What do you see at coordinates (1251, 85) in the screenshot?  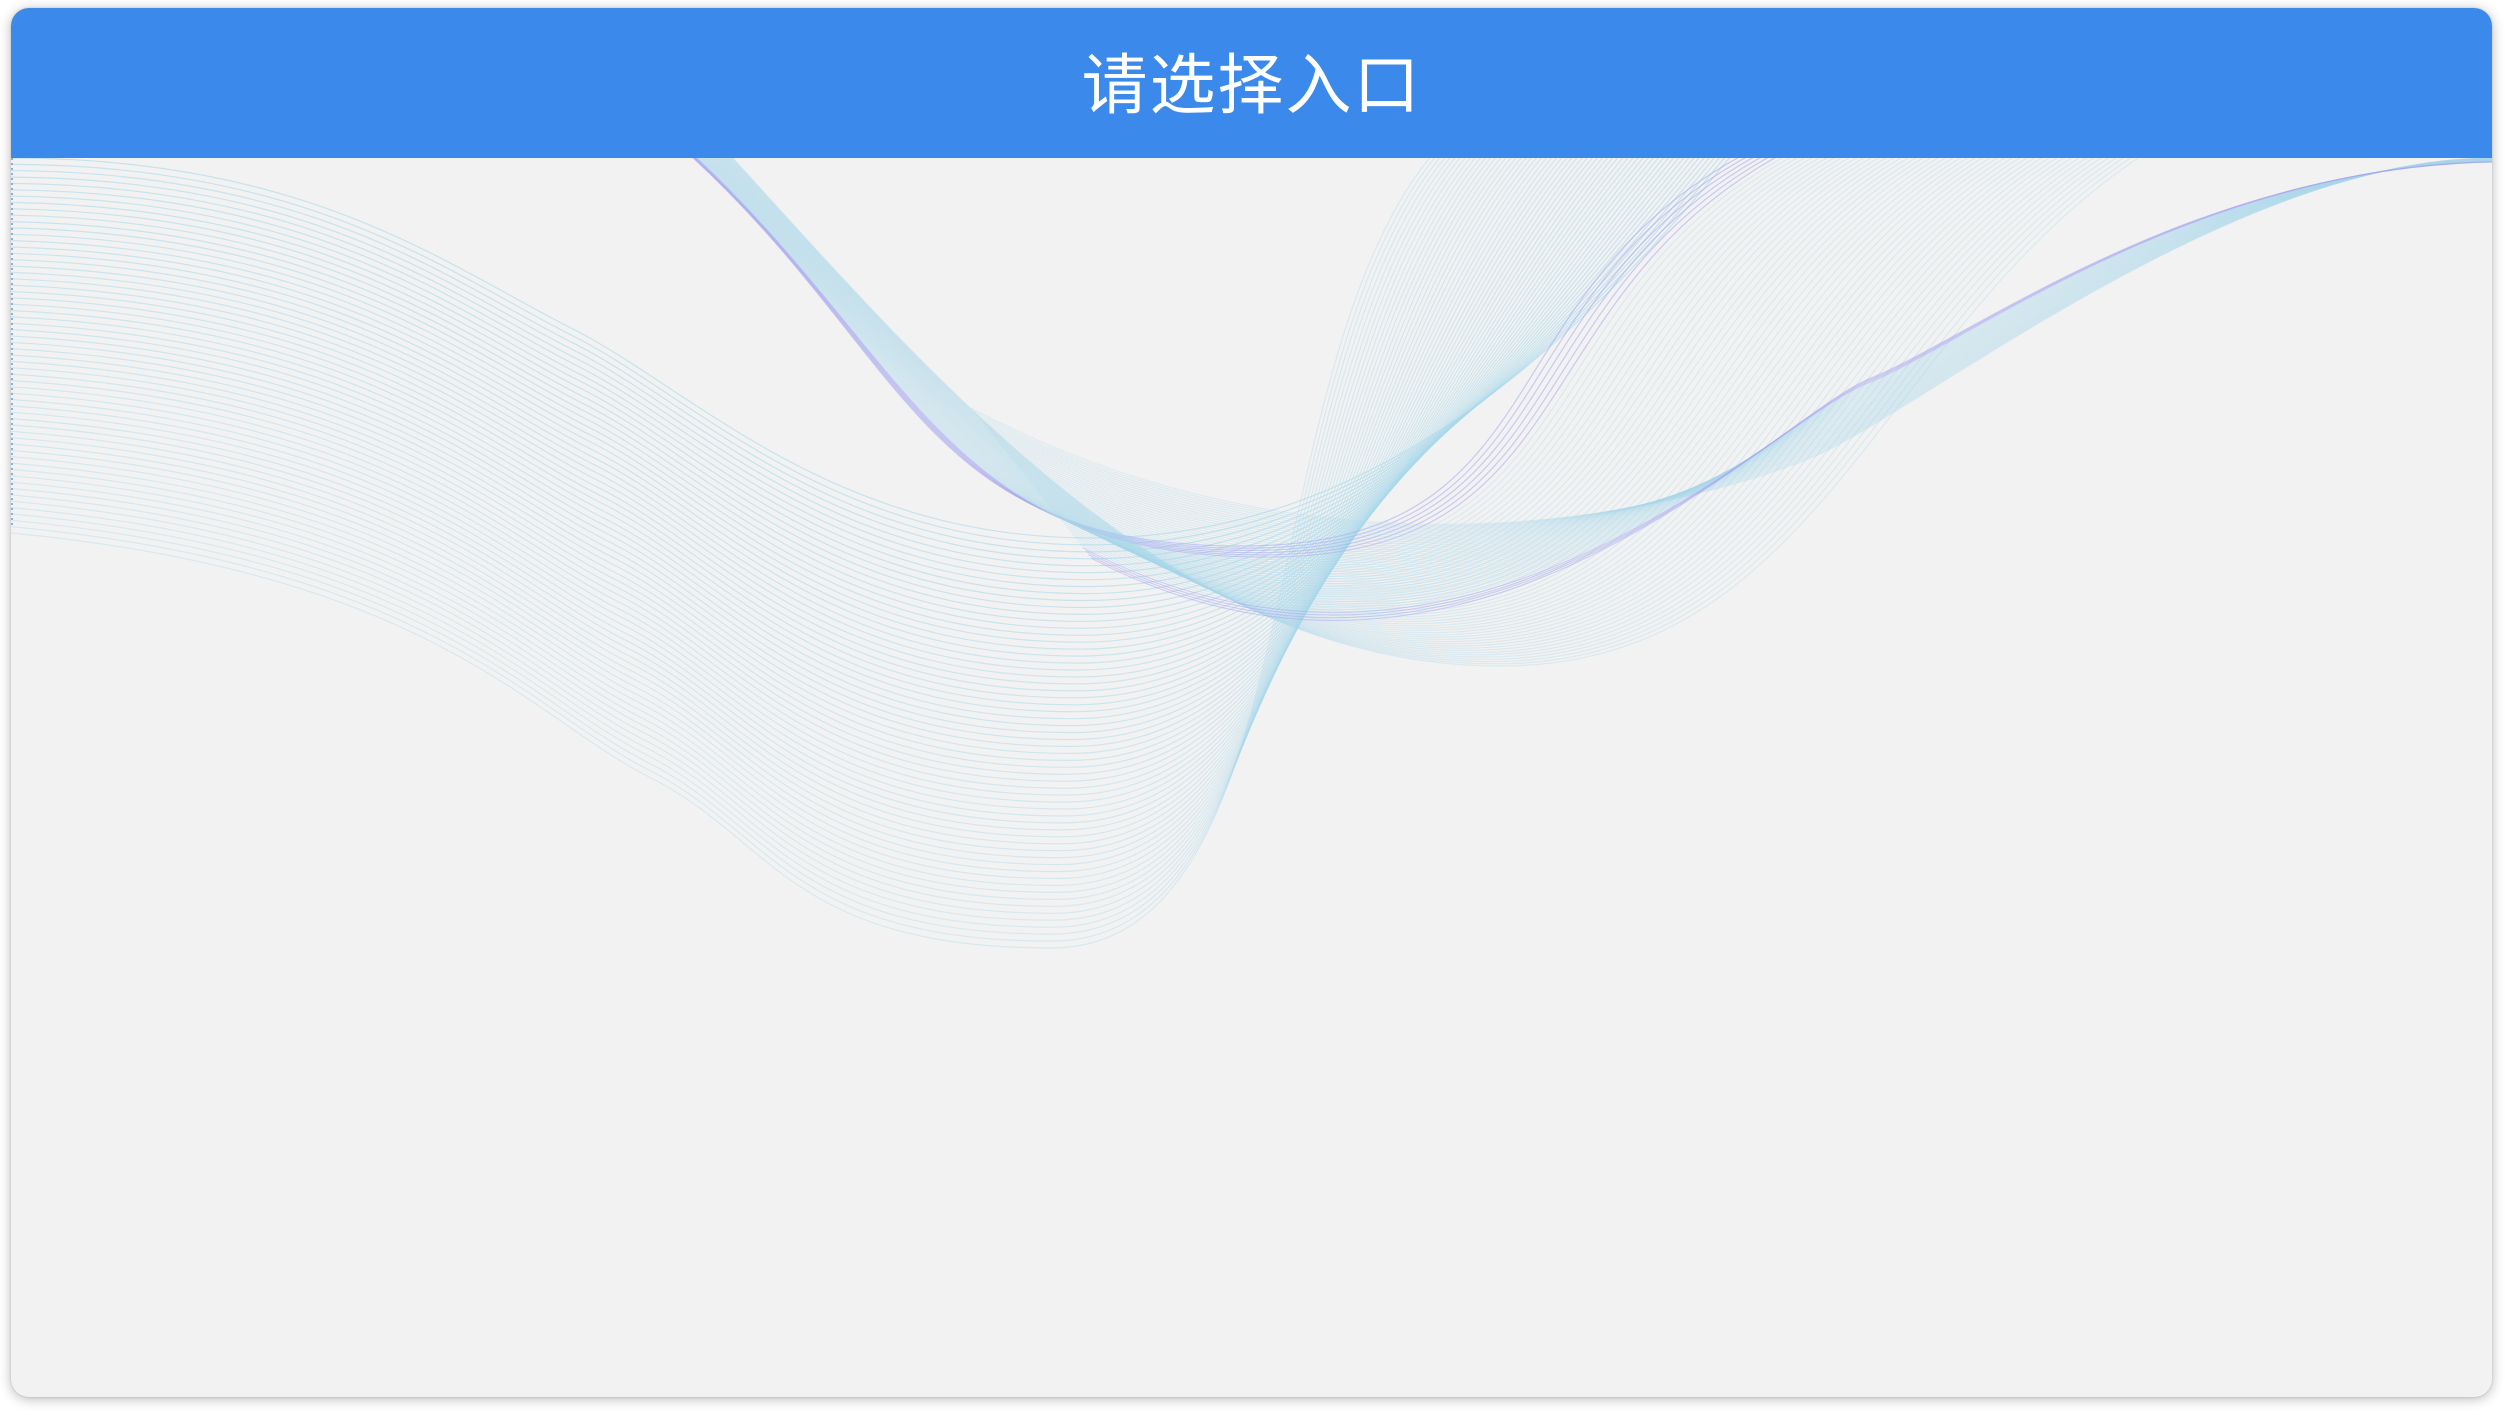 I see `dialog-title: 请选择入口` at bounding box center [1251, 85].